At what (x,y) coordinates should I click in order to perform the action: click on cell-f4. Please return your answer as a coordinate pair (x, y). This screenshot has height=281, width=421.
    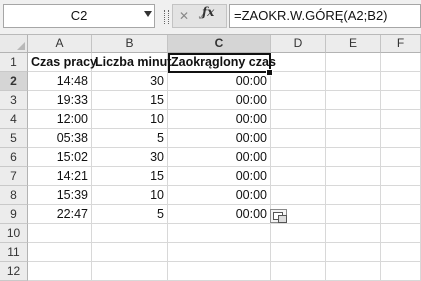
    Looking at the image, I should click on (401, 119).